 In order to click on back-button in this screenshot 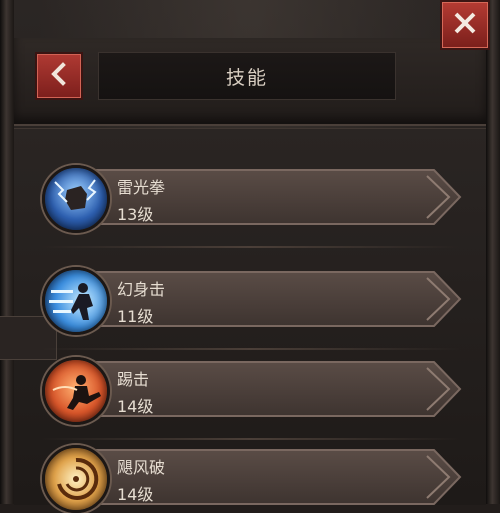, I will do `click(59, 76)`.